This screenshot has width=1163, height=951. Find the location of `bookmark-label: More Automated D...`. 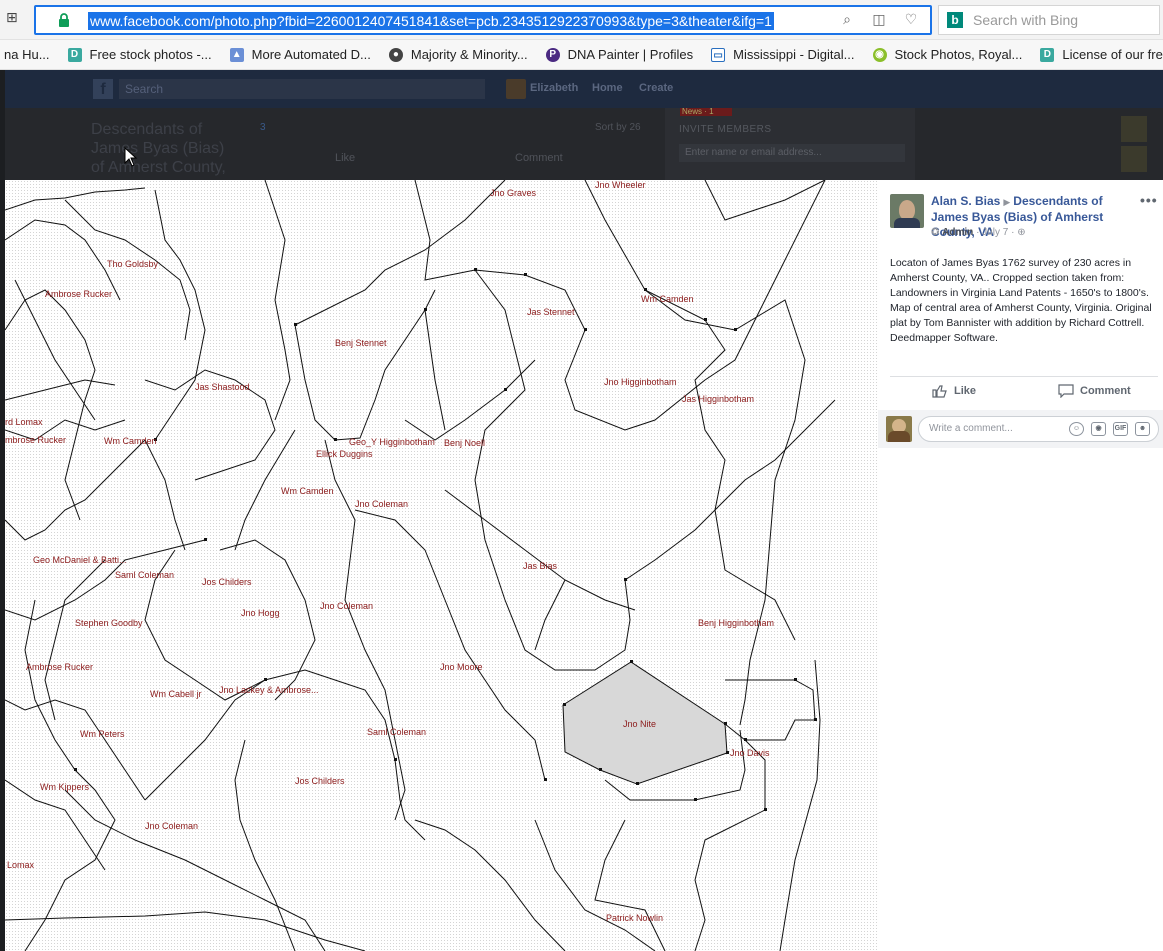

bookmark-label: More Automated D... is located at coordinates (311, 54).